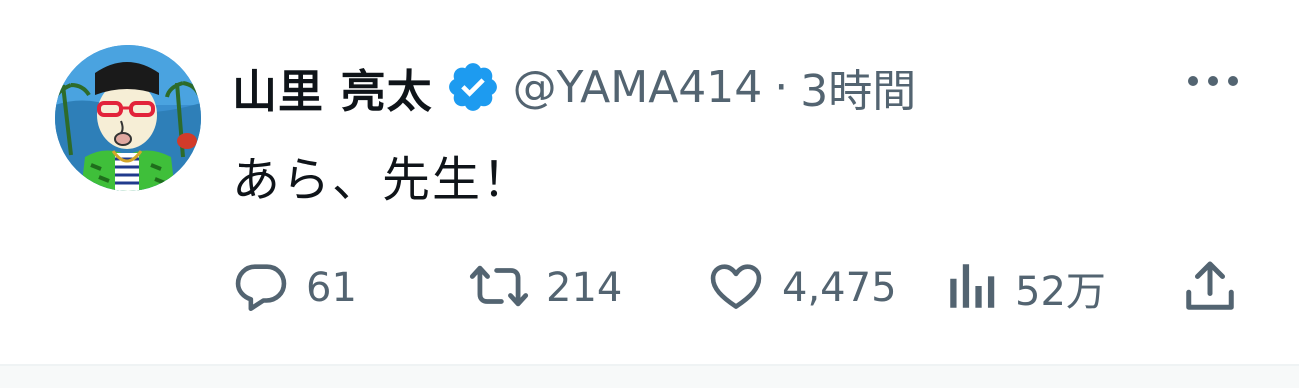 This screenshot has width=1299, height=388. I want to click on tweet-header: 山里 亮太 @YAMA414 · 3時間, so click(574, 87).